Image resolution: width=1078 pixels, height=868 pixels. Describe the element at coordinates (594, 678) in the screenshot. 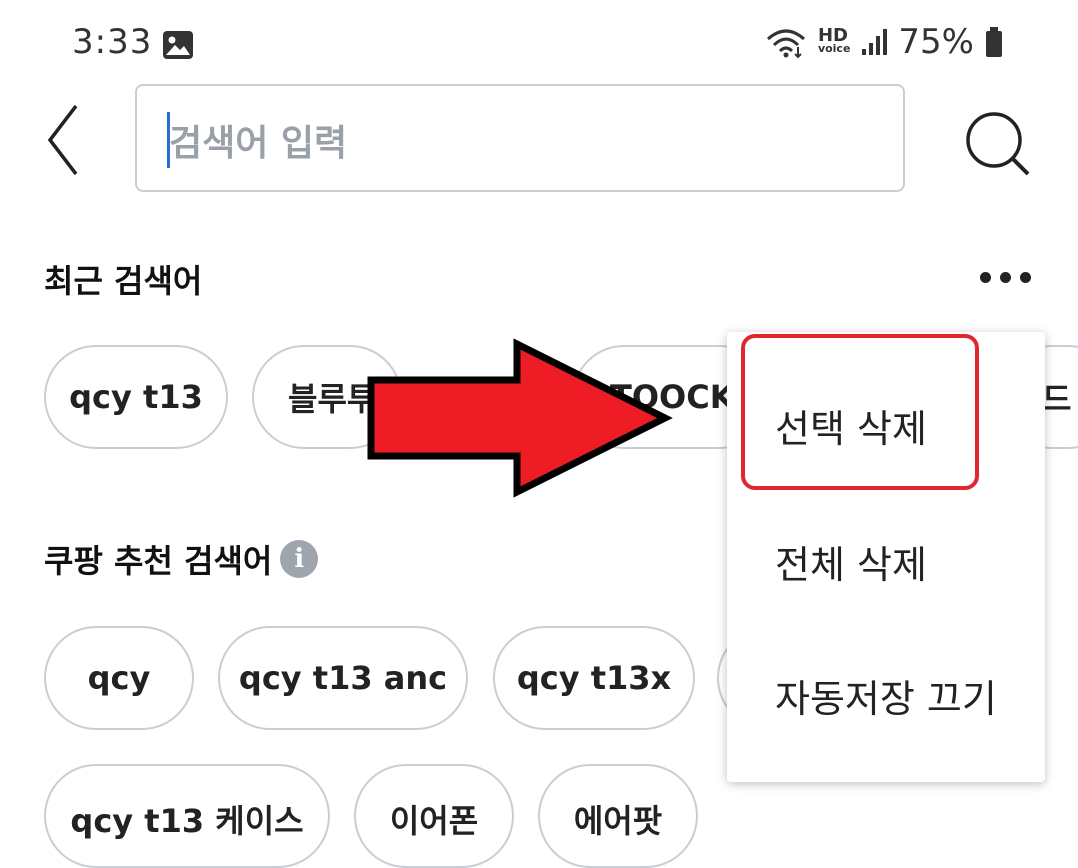

I see `recommended-chip: qcy t13x` at that location.